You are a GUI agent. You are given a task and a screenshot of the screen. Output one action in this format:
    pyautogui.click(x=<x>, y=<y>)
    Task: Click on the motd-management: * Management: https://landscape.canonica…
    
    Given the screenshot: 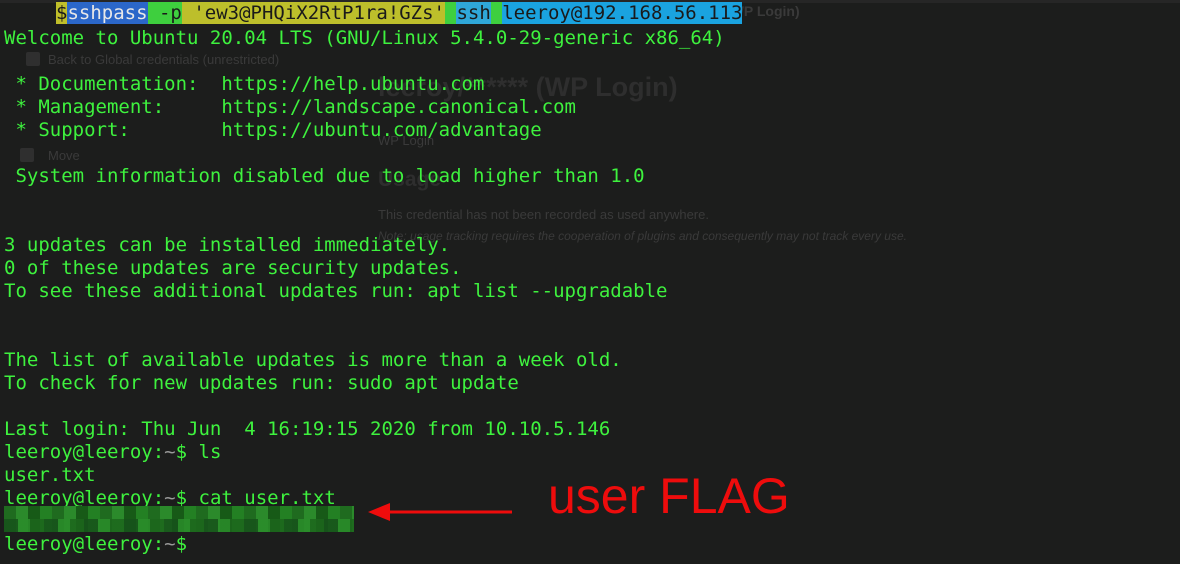 What is the action you would take?
    pyautogui.click(x=290, y=107)
    